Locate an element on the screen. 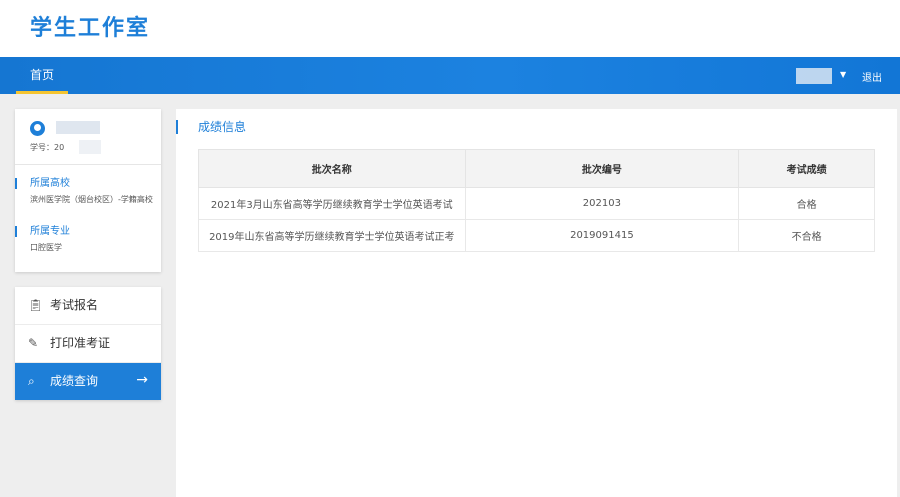 The width and height of the screenshot is (900, 497). school-title: 所属高校 is located at coordinates (42, 183).